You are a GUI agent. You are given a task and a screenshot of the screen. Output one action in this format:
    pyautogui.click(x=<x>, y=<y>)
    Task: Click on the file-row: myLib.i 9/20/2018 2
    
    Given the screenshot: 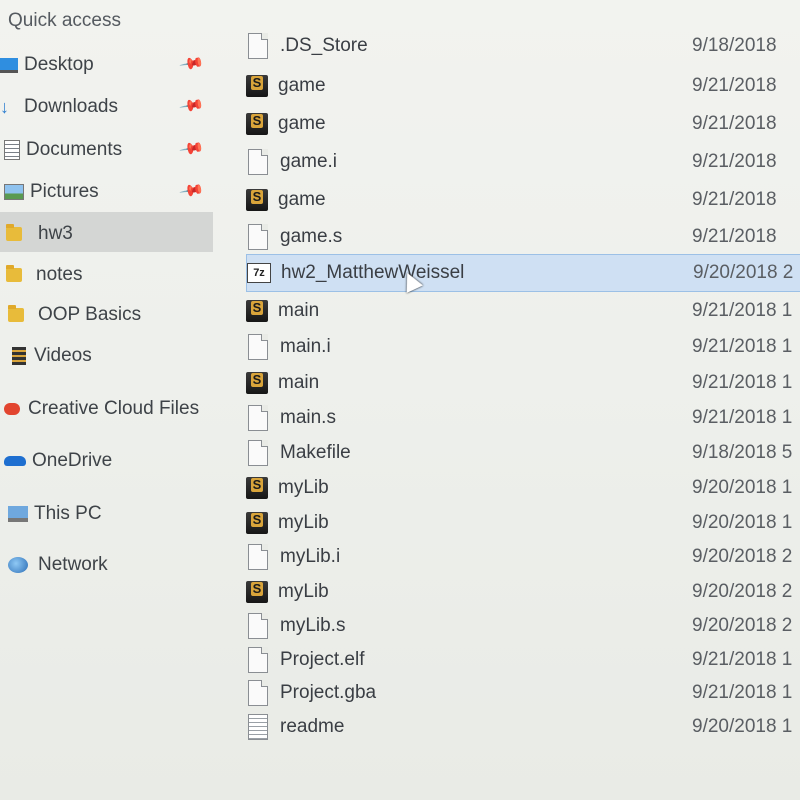 What is the action you would take?
    pyautogui.click(x=523, y=557)
    